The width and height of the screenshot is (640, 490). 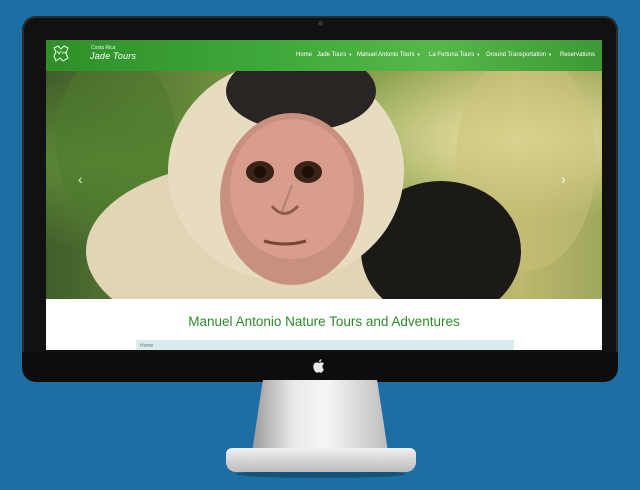 What do you see at coordinates (516, 55) in the screenshot?
I see `nav-label: Ground Transportation` at bounding box center [516, 55].